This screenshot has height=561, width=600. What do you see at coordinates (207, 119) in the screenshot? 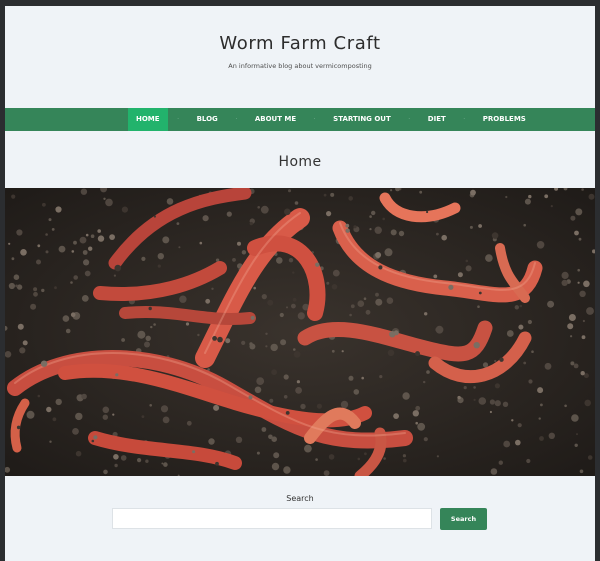
I see `nav-item-blog: BLOG` at bounding box center [207, 119].